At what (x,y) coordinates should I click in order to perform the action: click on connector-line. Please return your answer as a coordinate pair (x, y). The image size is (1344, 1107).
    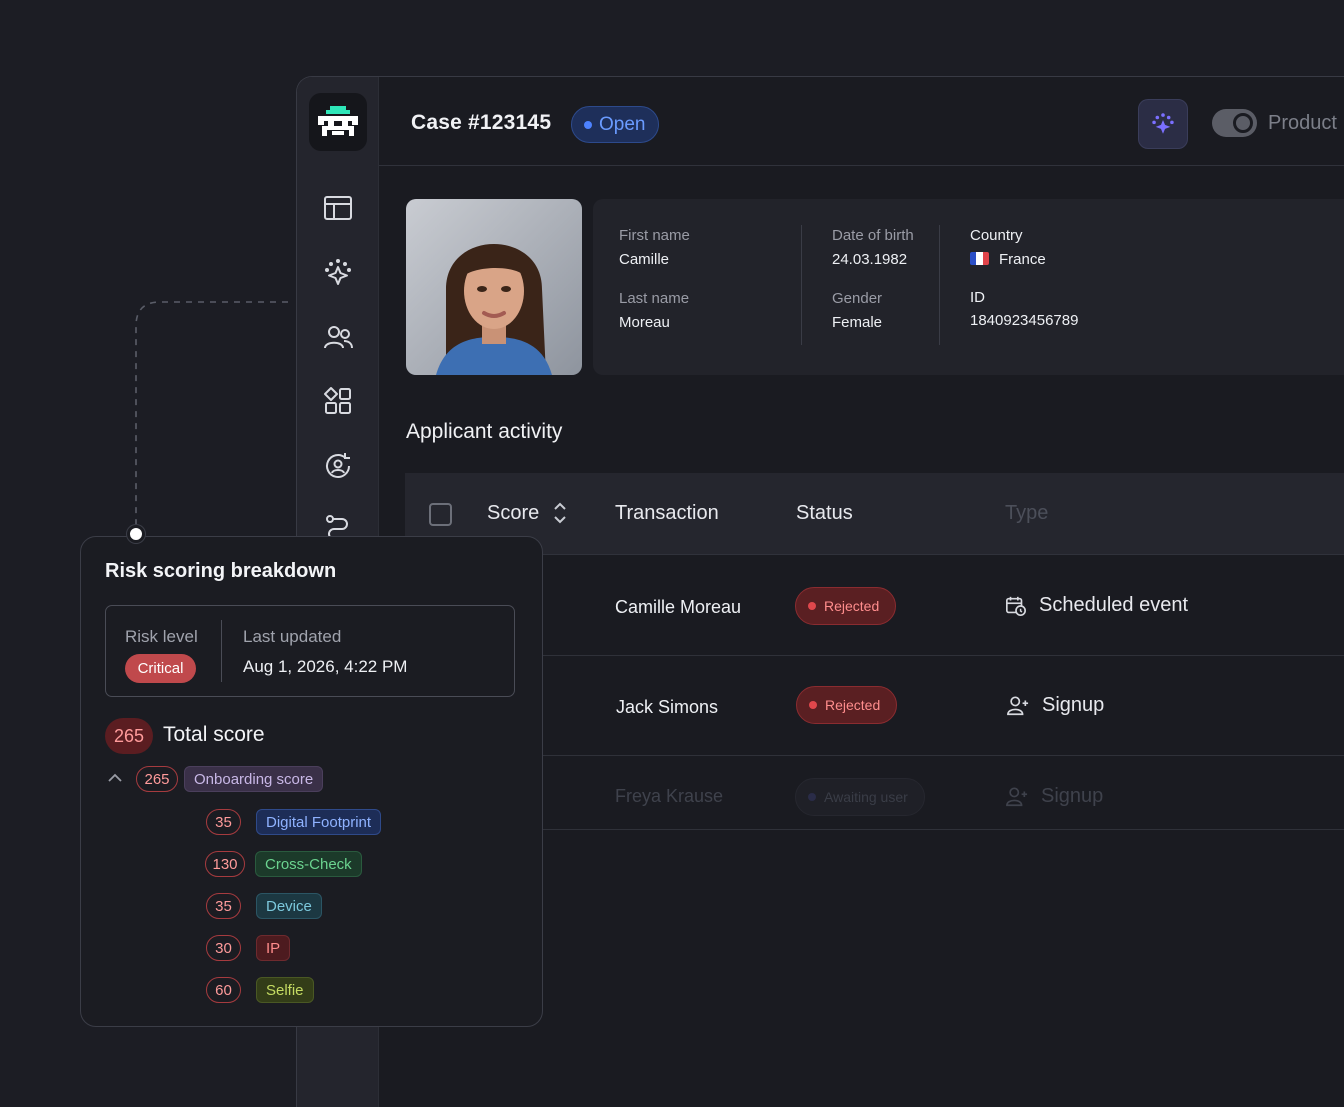
    Looking at the image, I should click on (211, 415).